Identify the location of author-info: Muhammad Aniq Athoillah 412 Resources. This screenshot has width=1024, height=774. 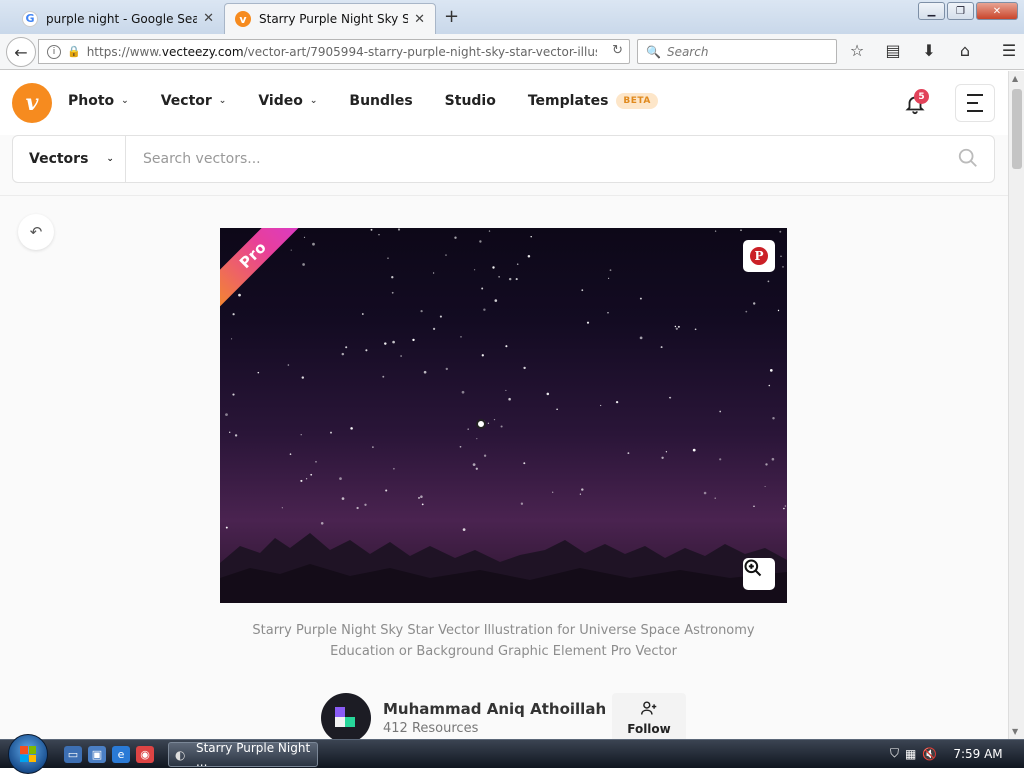
(463, 716).